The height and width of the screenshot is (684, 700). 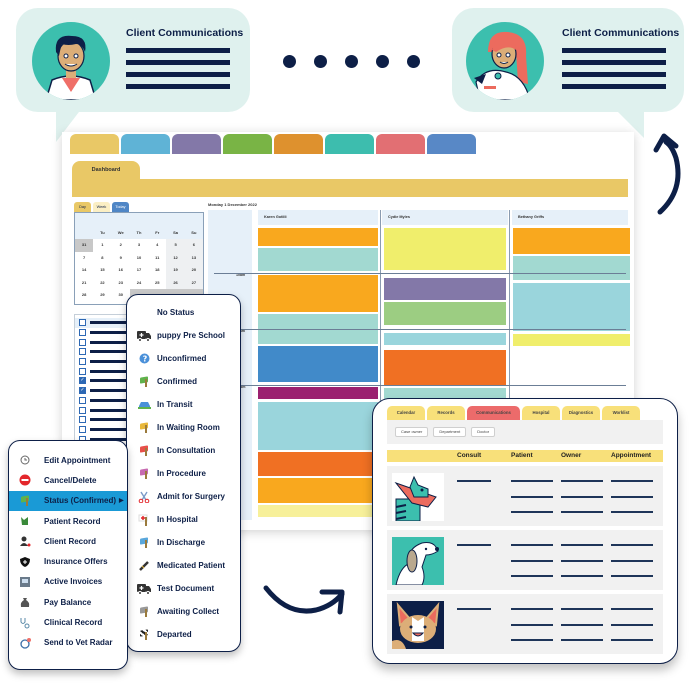 What do you see at coordinates (183, 565) in the screenshot?
I see `status-option-medicated-patient: Medicated Patient` at bounding box center [183, 565].